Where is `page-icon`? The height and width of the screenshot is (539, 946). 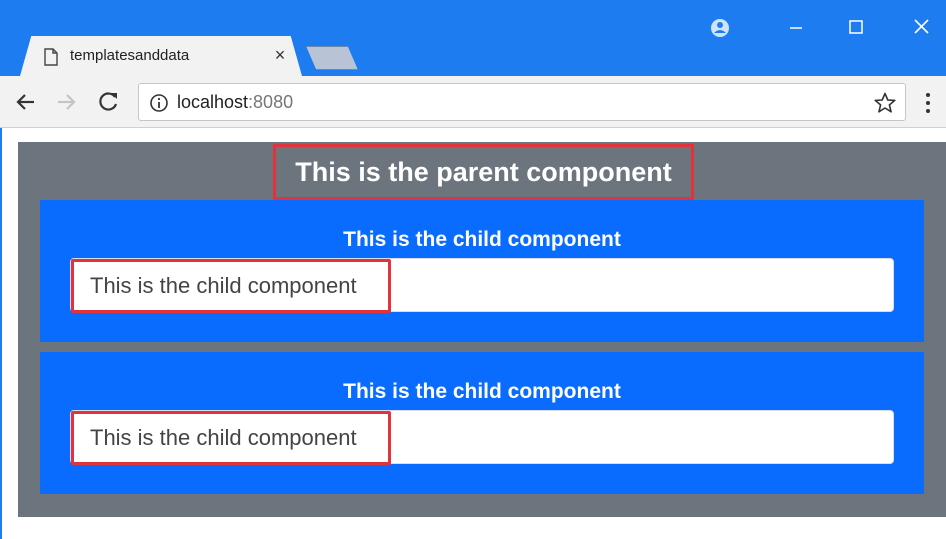 page-icon is located at coordinates (51, 57).